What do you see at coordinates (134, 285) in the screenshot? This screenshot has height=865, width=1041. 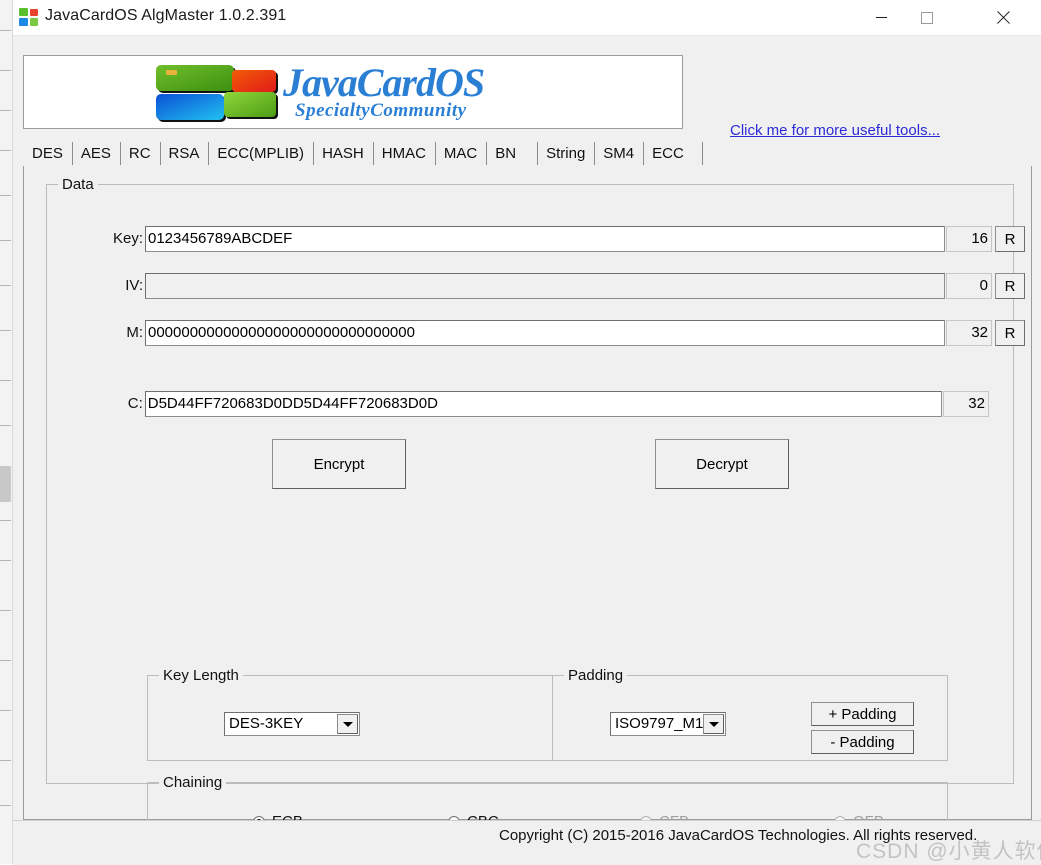 I see `iv-label: IV:` at bounding box center [134, 285].